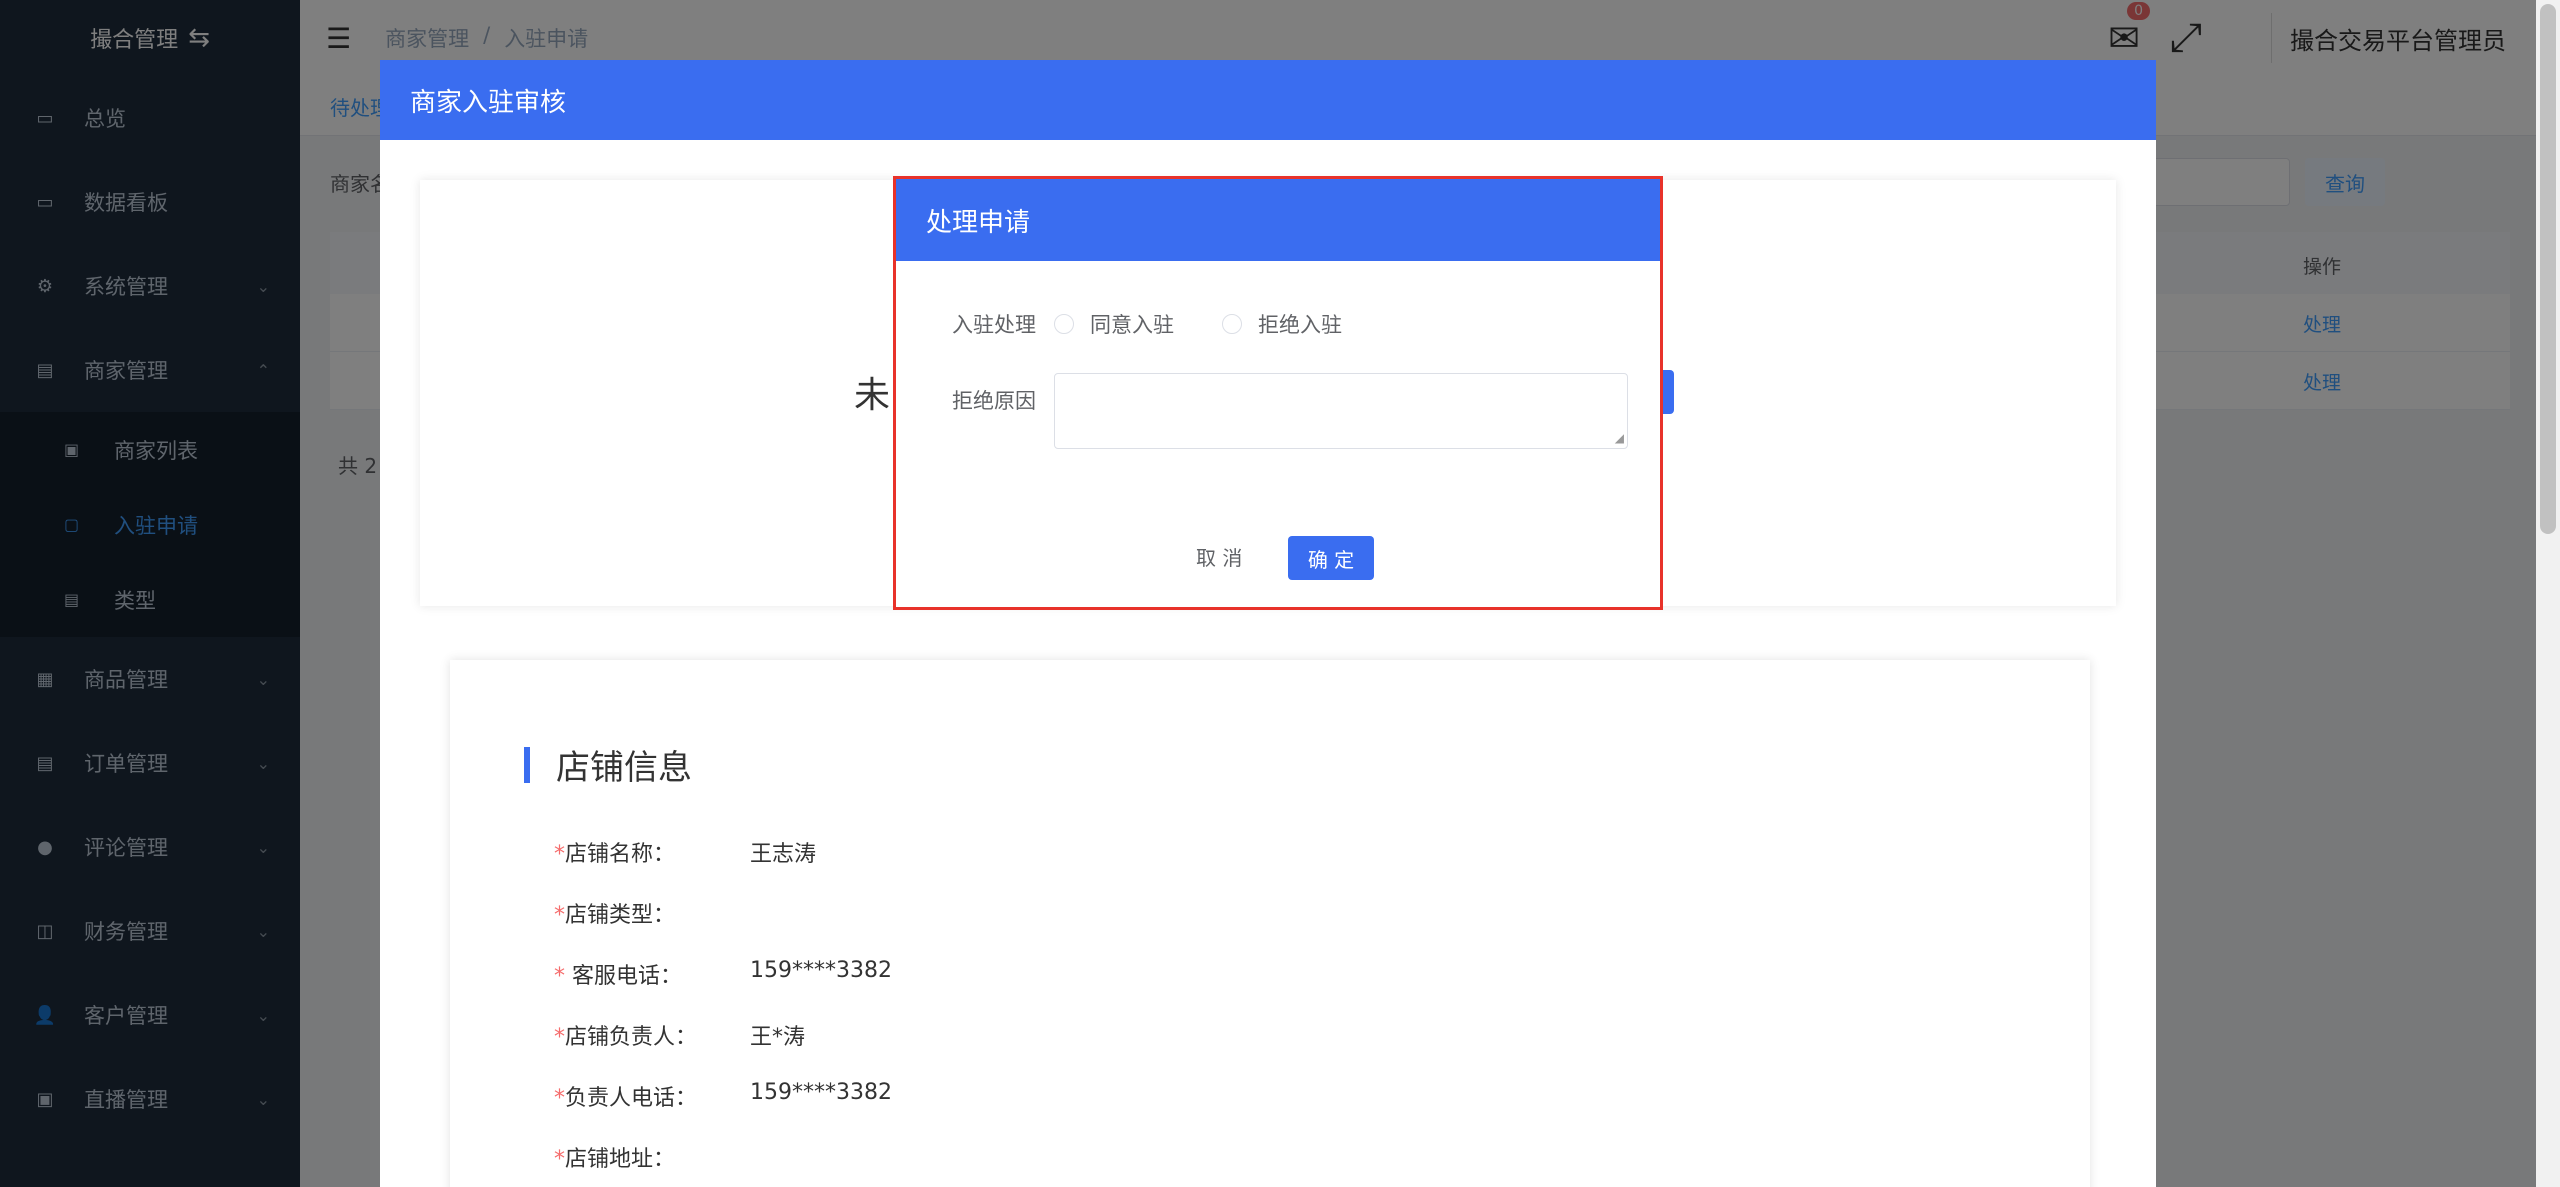  I want to click on title-accent-bar, so click(527, 764).